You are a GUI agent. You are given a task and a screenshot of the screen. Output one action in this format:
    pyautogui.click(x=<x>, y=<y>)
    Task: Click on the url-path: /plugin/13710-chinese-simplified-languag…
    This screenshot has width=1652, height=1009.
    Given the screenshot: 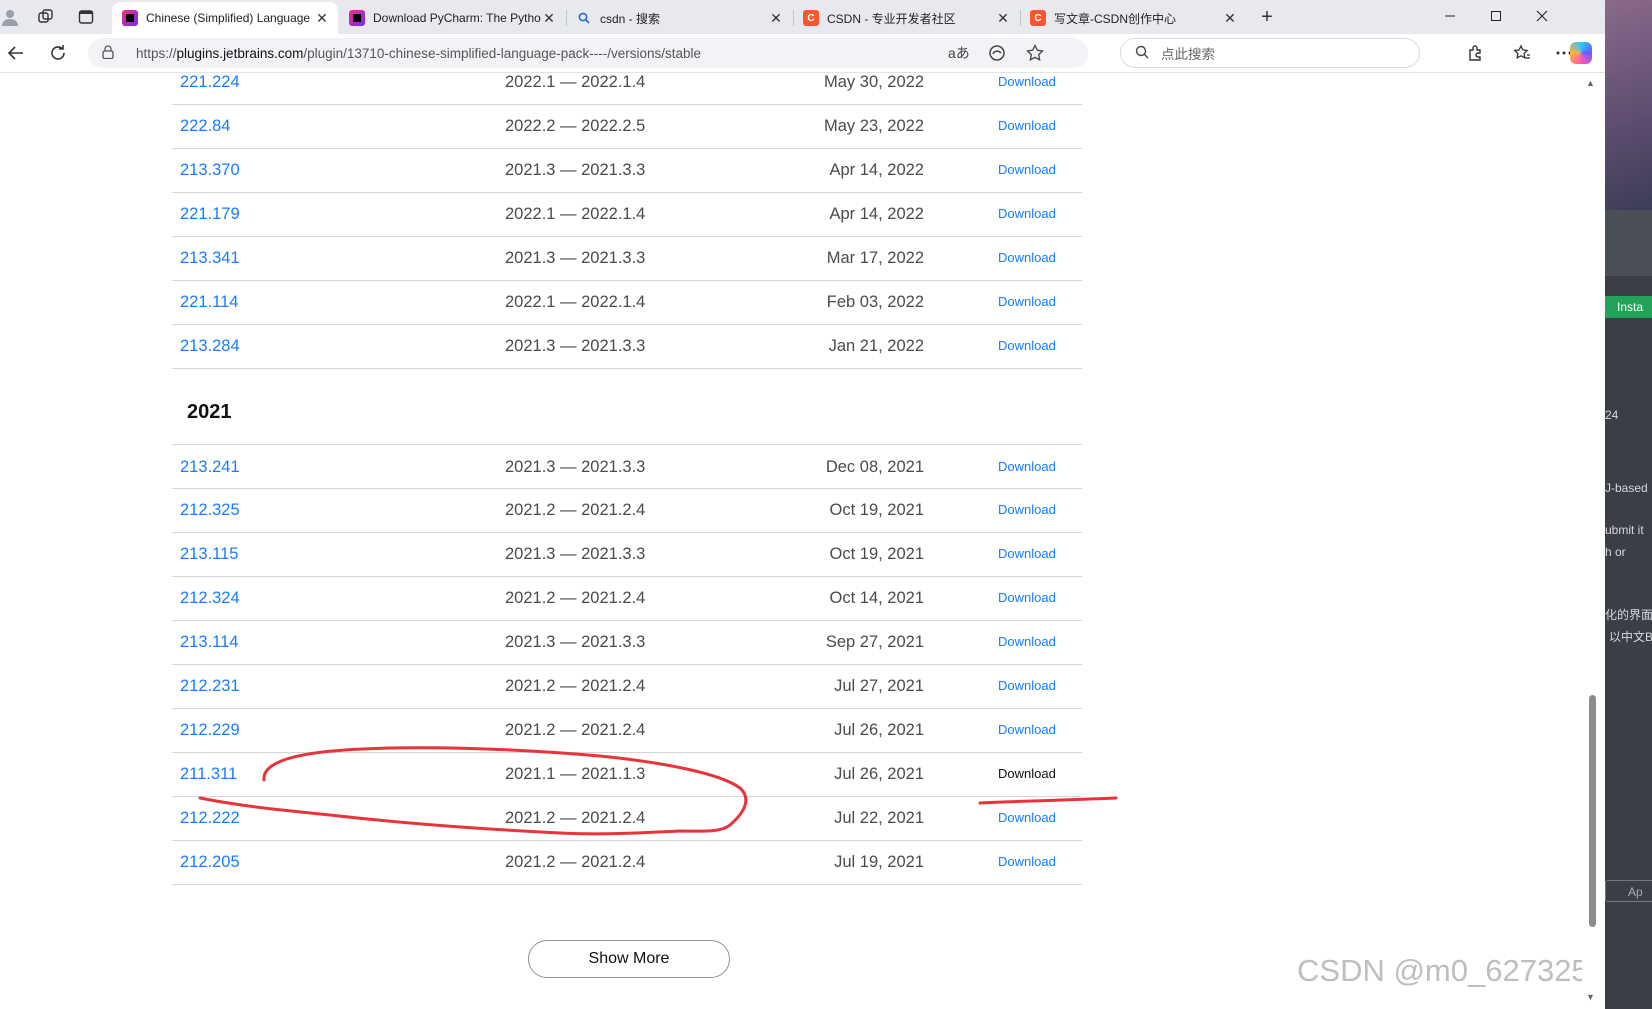 What is the action you would take?
    pyautogui.click(x=502, y=53)
    